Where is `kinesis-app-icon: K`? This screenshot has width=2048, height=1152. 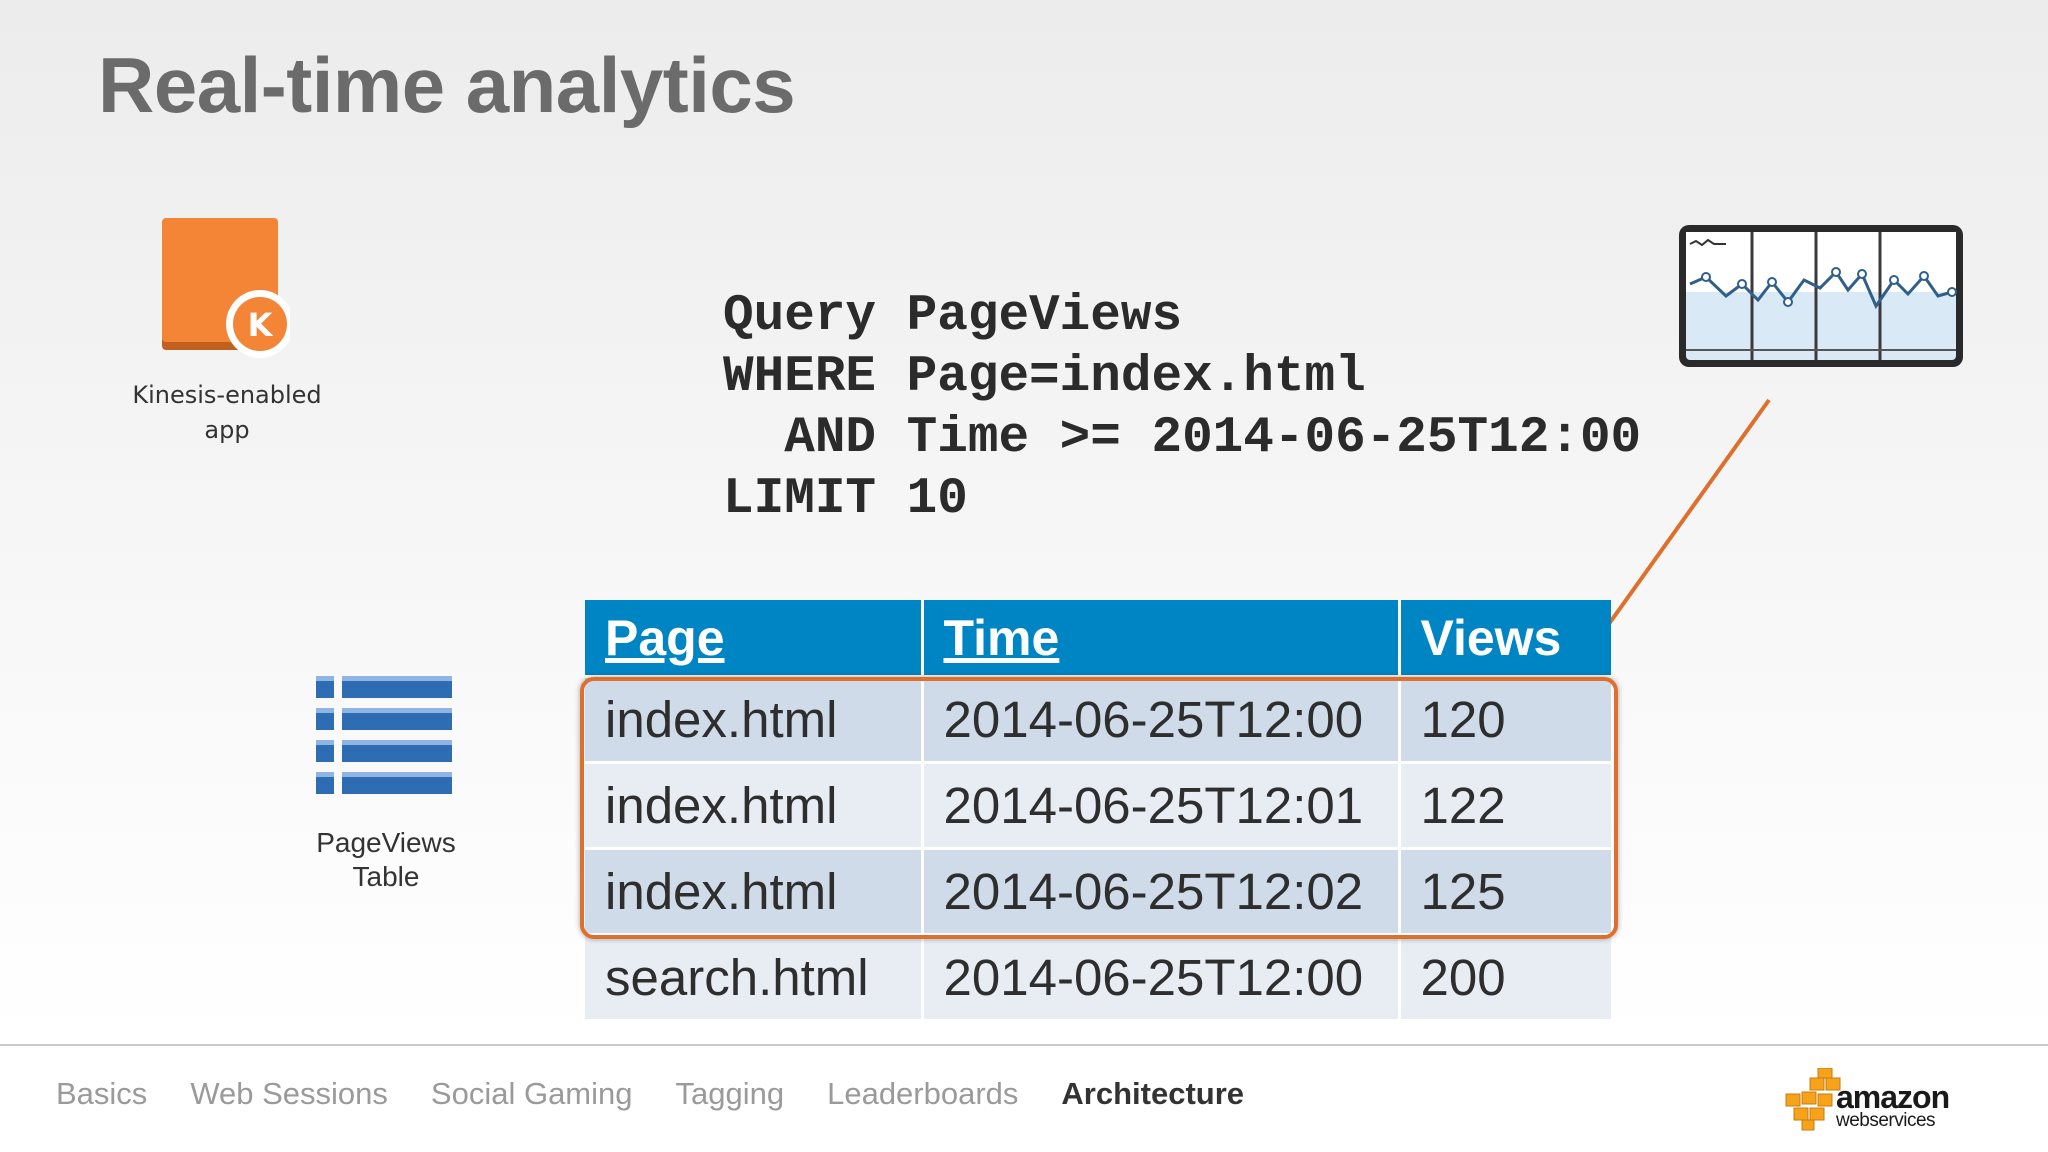 kinesis-app-icon: K is located at coordinates (226, 288).